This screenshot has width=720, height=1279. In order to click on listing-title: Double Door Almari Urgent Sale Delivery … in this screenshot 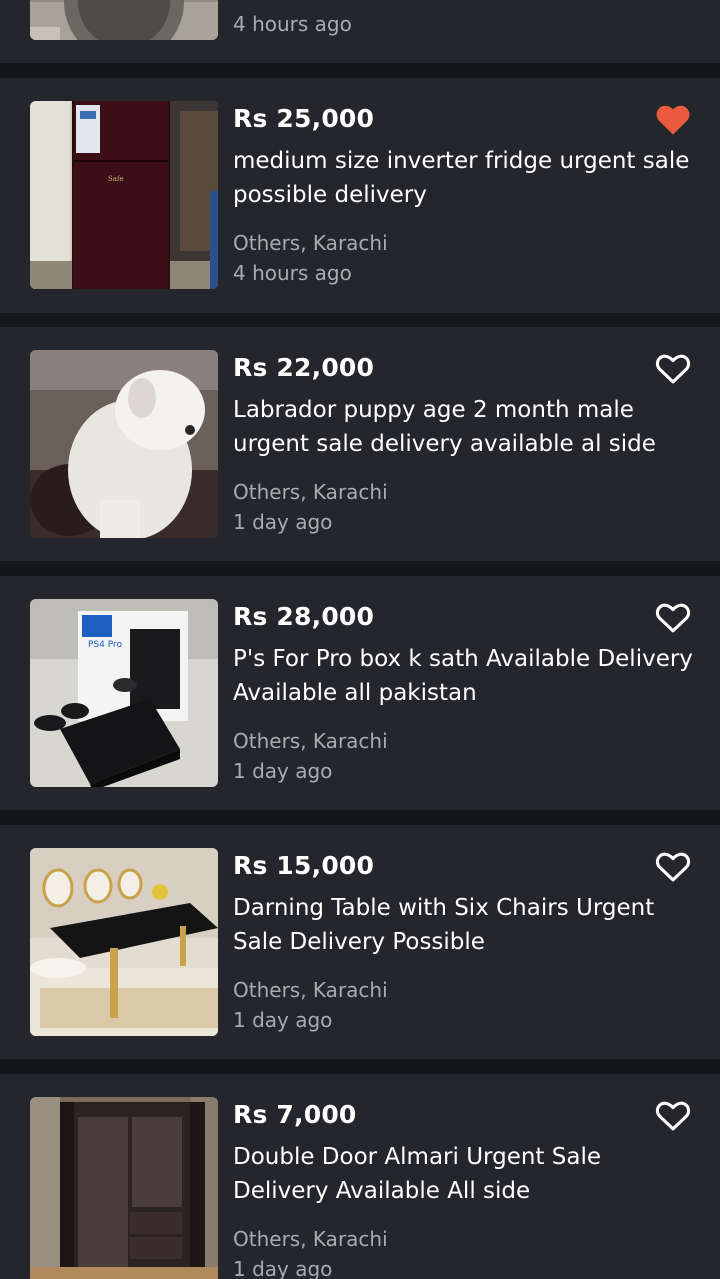, I will do `click(463, 1174)`.